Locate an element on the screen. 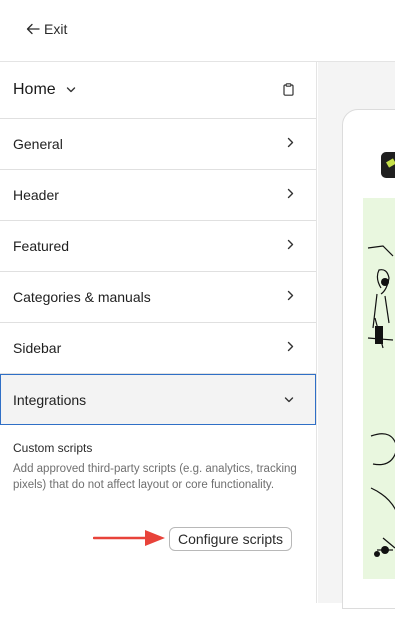 The width and height of the screenshot is (395, 625). section-label: Categories & manuals is located at coordinates (82, 297).